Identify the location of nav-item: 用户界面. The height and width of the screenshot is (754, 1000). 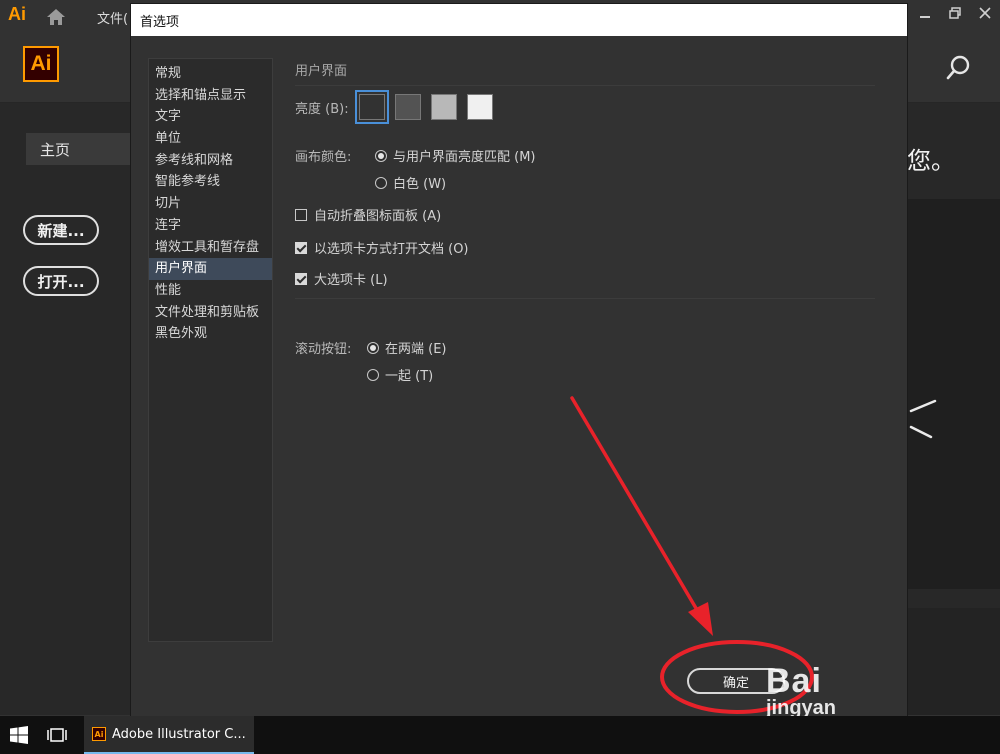
(210, 269).